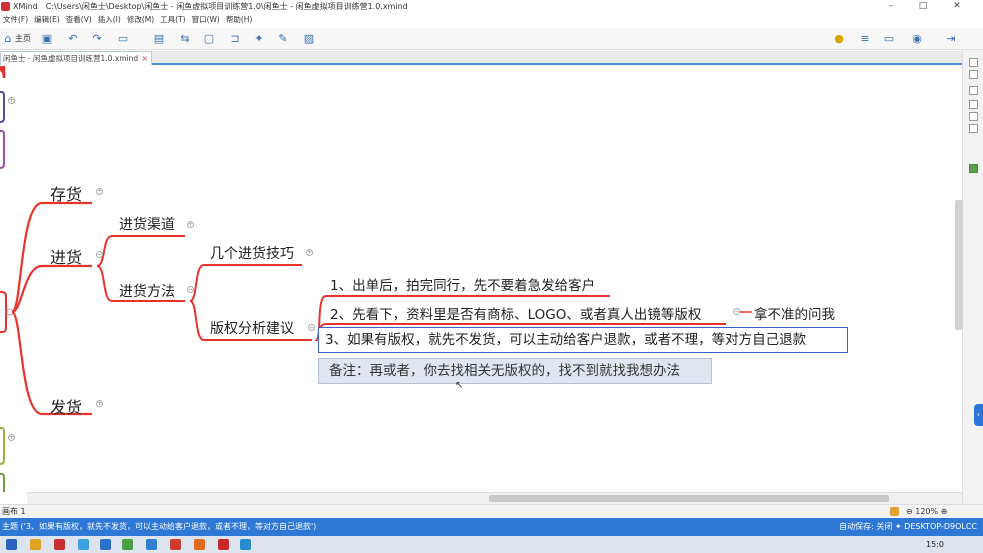  I want to click on task-view-icon, so click(973, 168).